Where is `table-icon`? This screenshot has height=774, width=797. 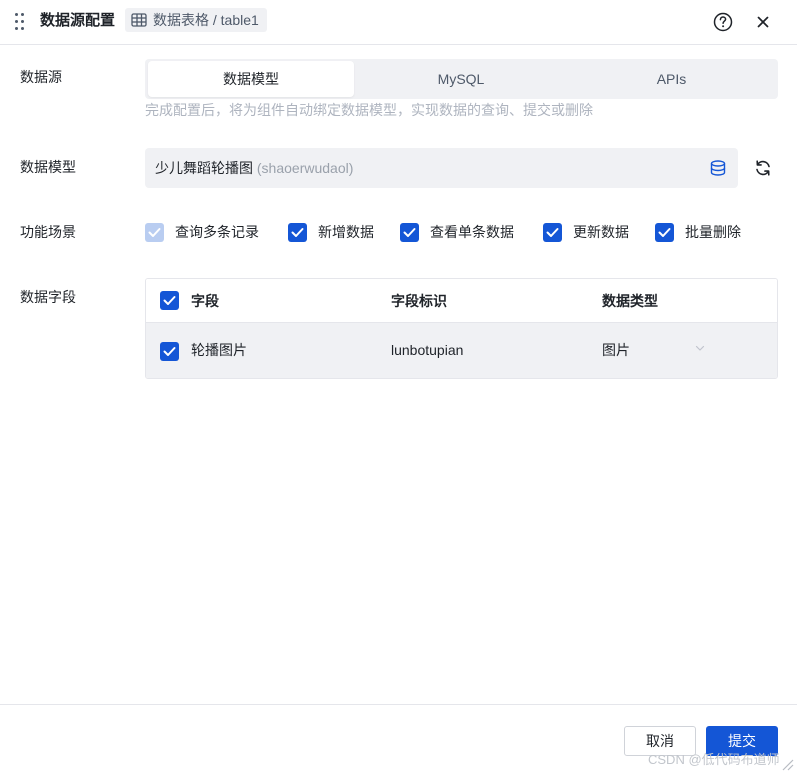
table-icon is located at coordinates (139, 20).